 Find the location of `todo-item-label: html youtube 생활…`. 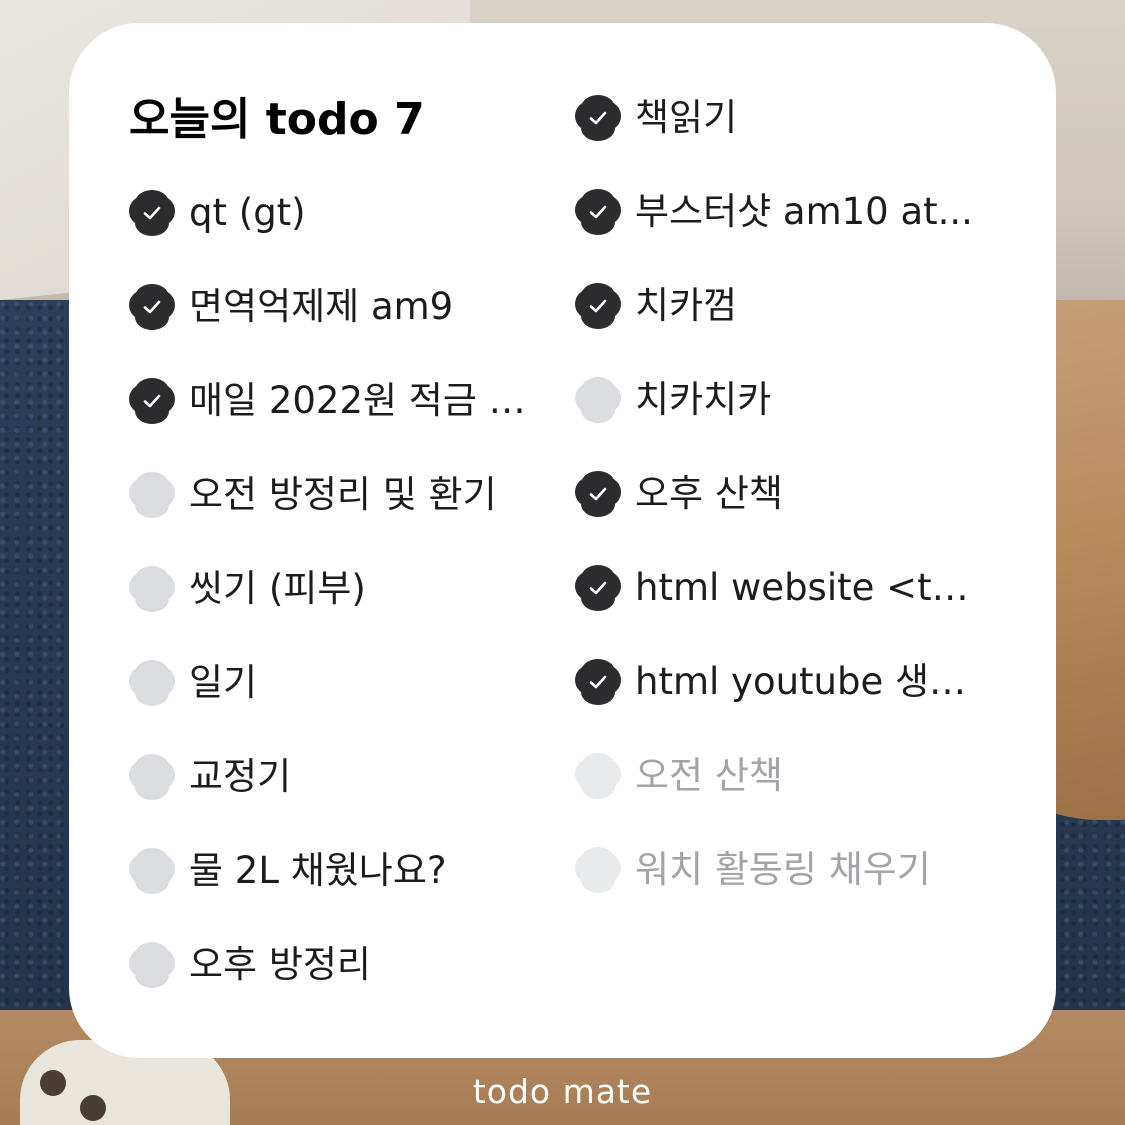

todo-item-label: html youtube 생활… is located at coordinates (812, 681).